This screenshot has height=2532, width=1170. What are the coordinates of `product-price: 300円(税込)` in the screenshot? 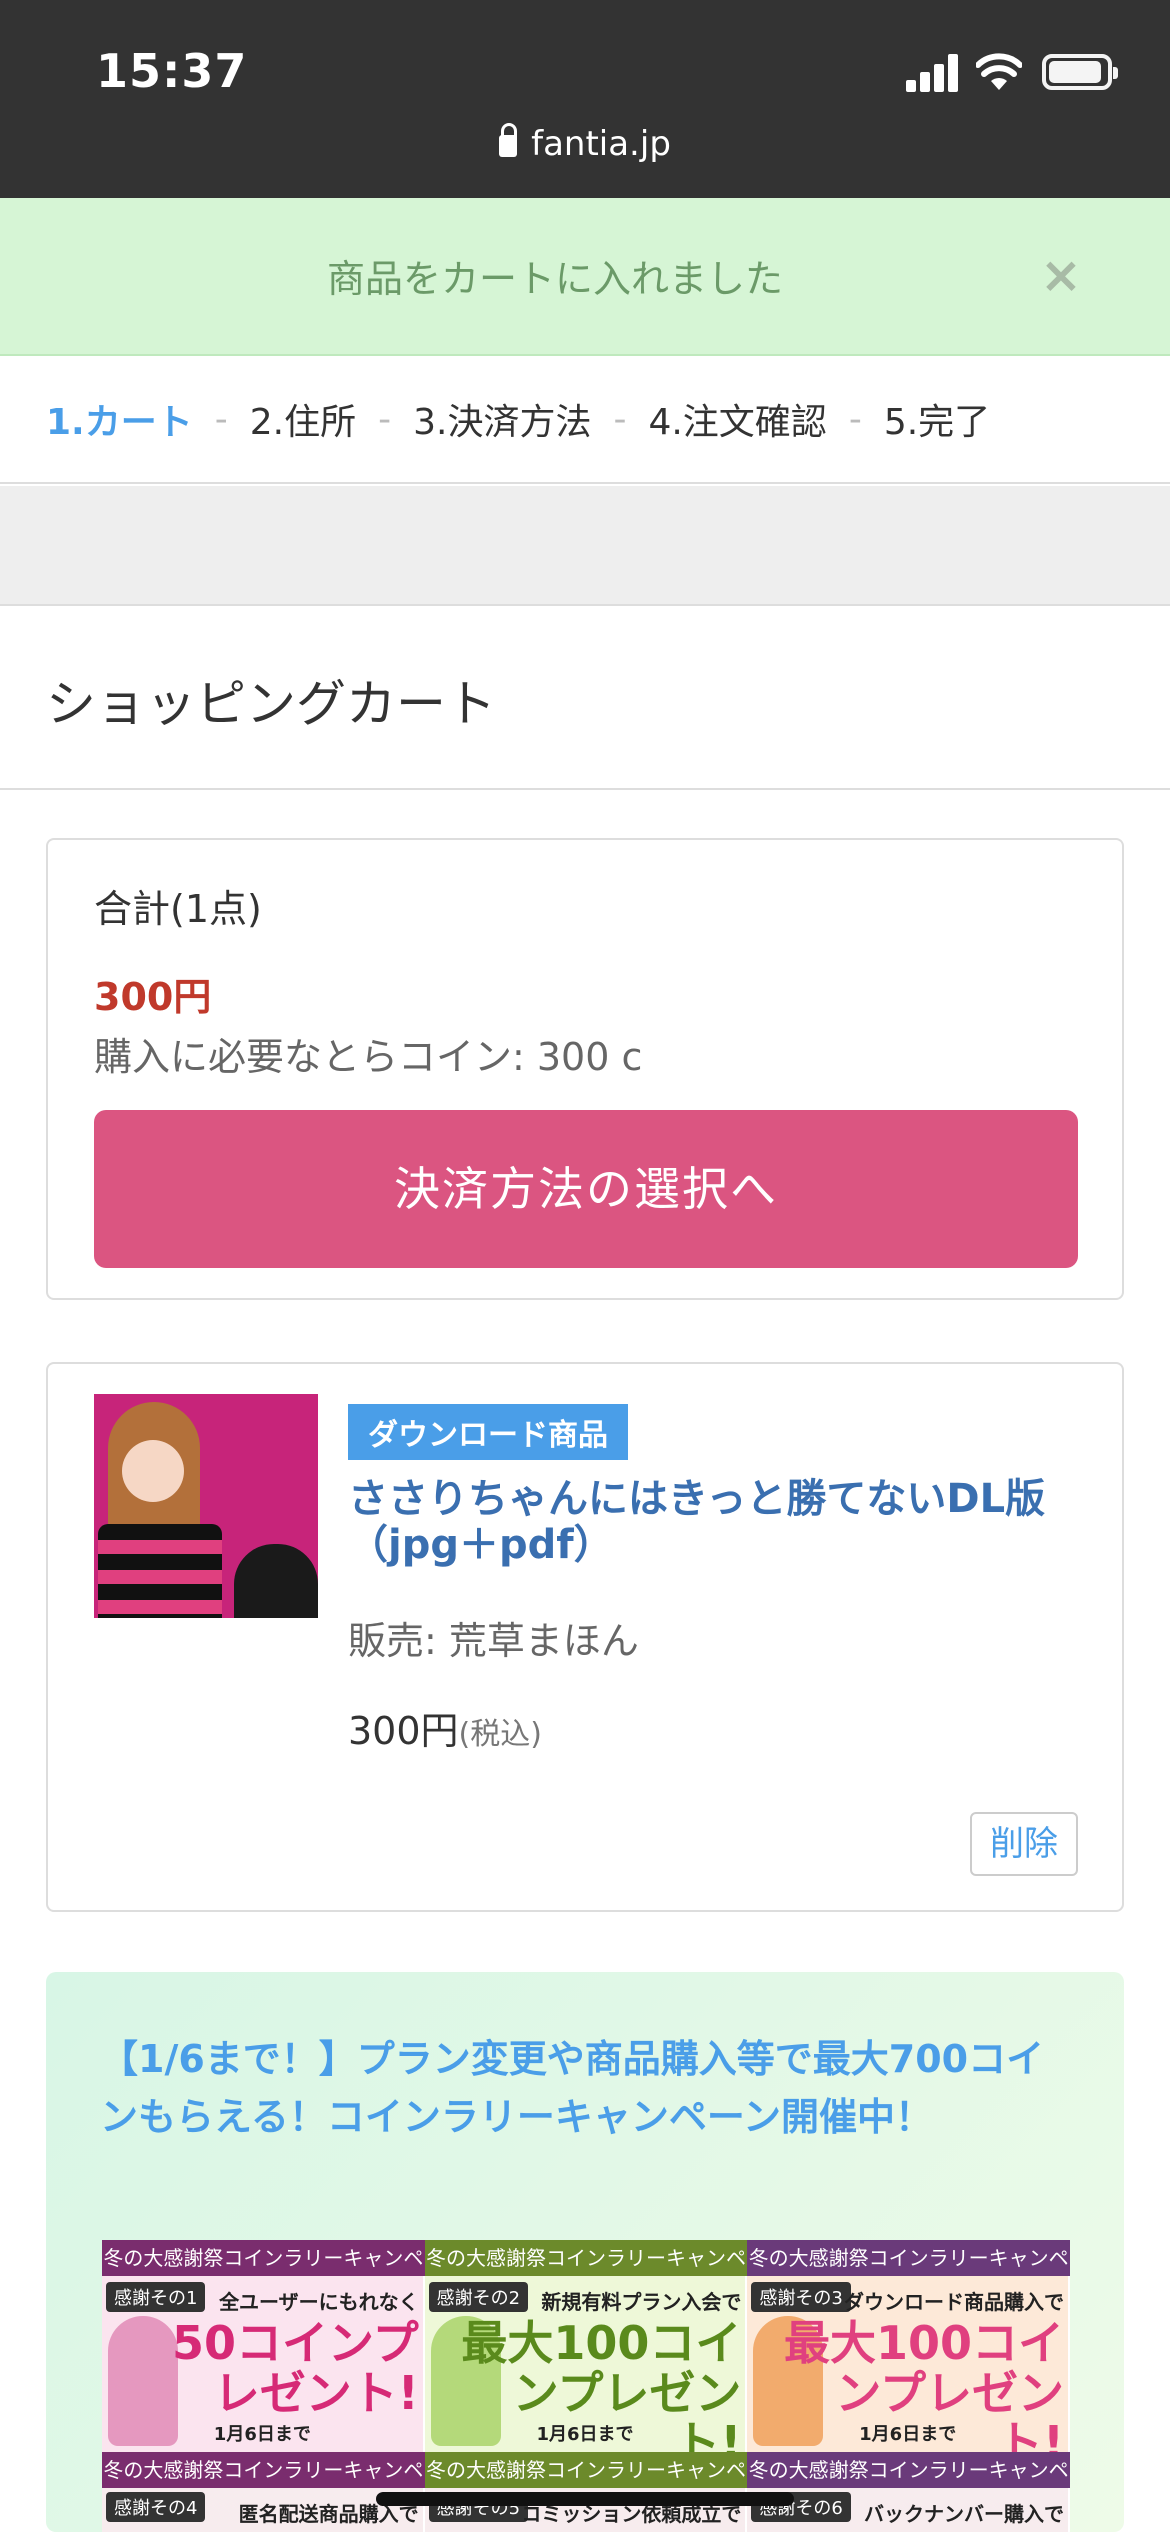 It's located at (445, 1727).